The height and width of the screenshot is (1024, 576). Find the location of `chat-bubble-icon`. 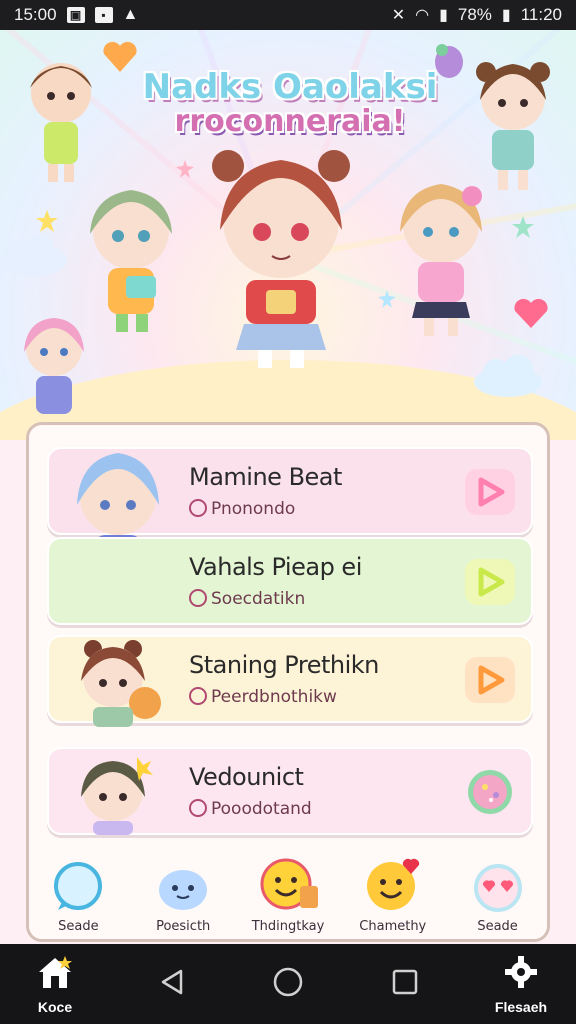

chat-bubble-icon is located at coordinates (78, 886).